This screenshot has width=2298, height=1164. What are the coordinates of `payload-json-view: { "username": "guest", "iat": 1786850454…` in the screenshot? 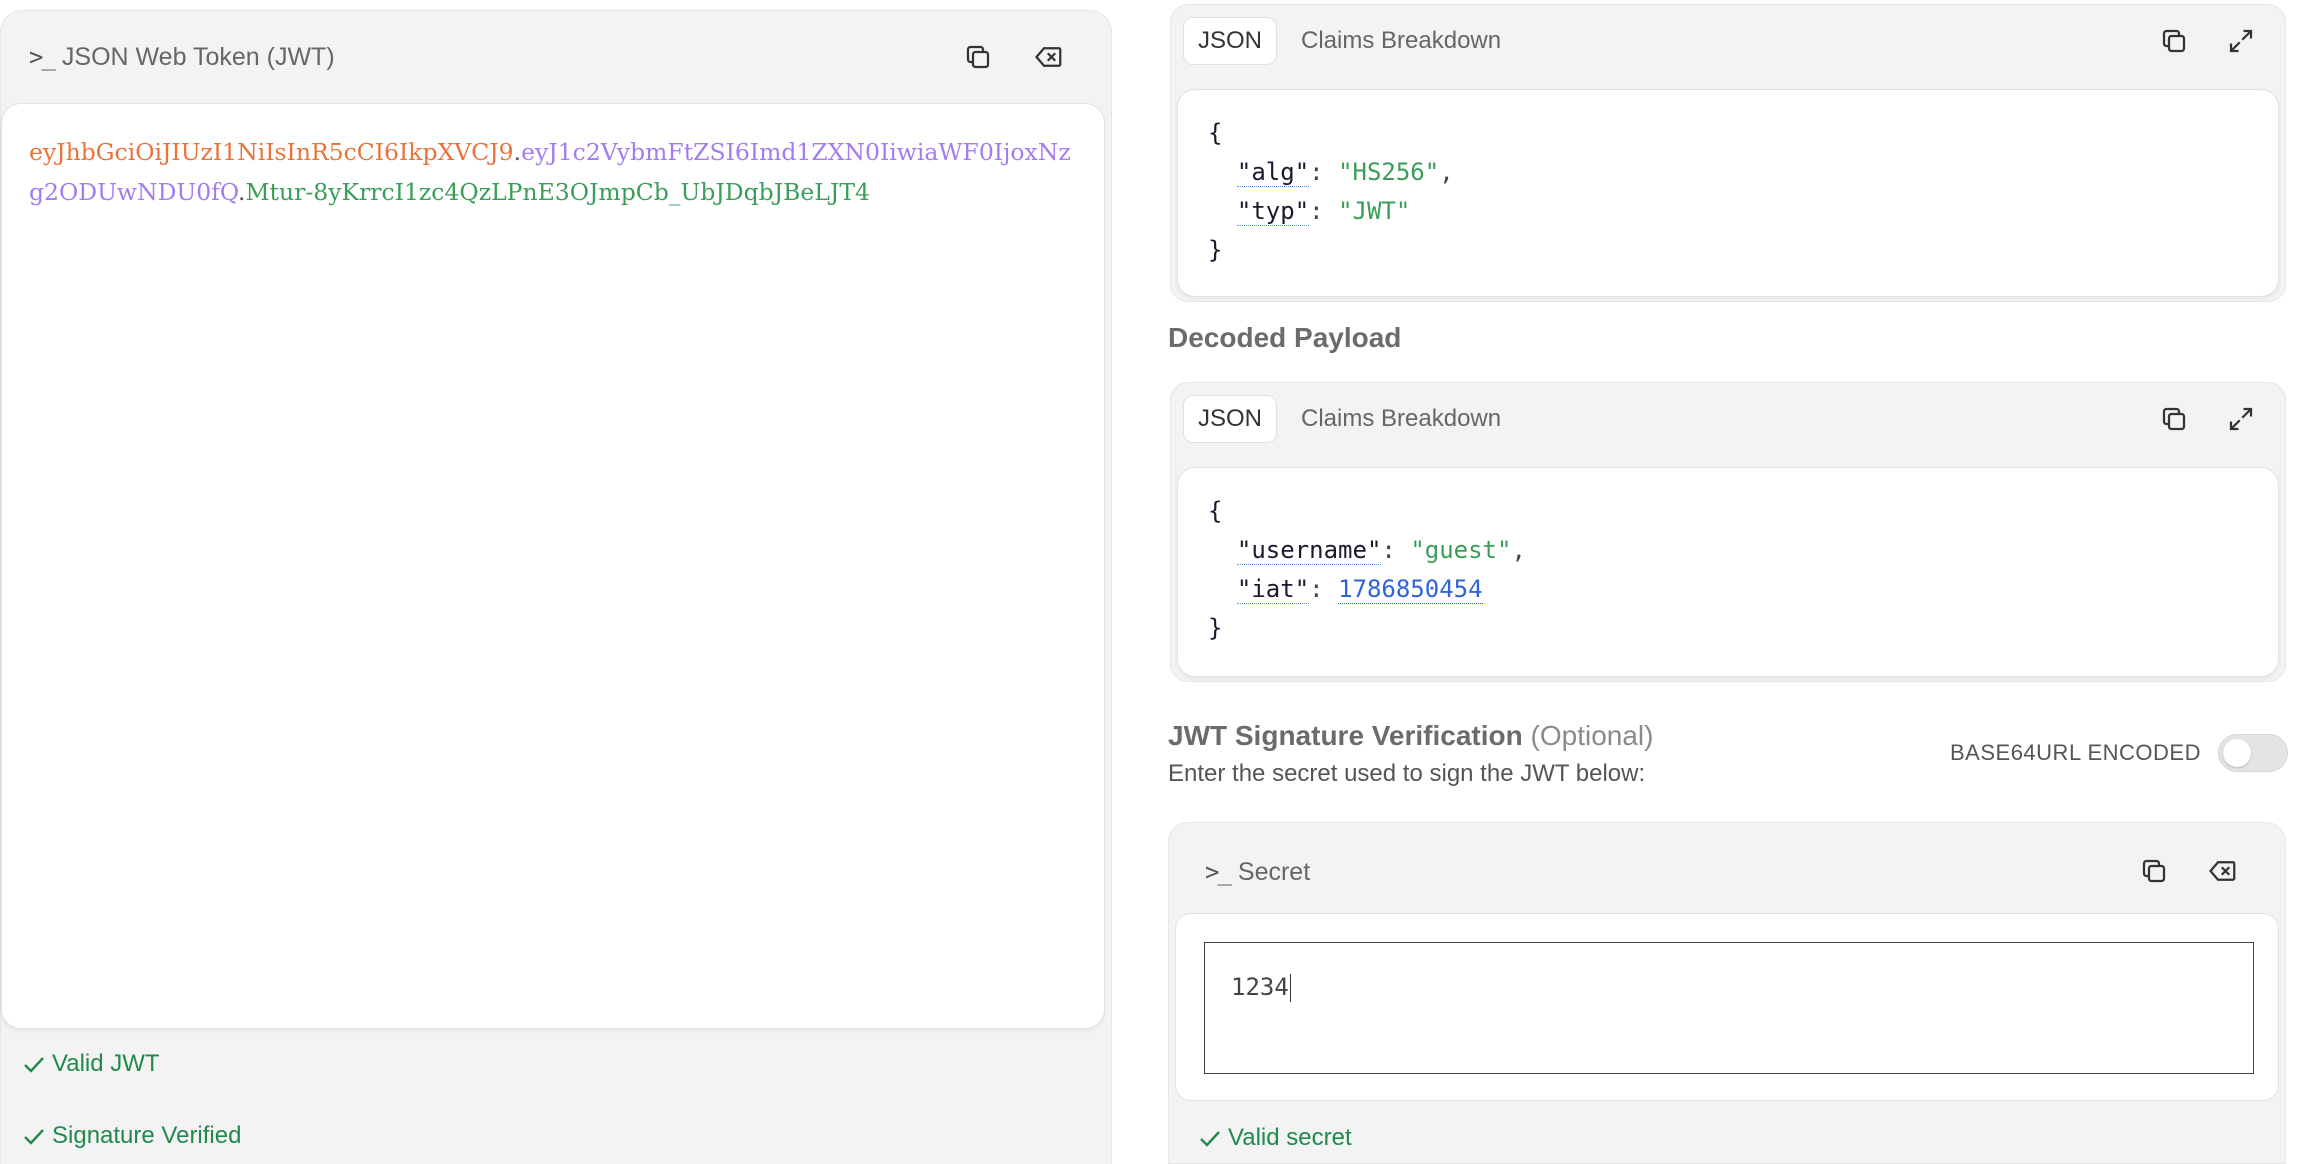 It's located at (1728, 572).